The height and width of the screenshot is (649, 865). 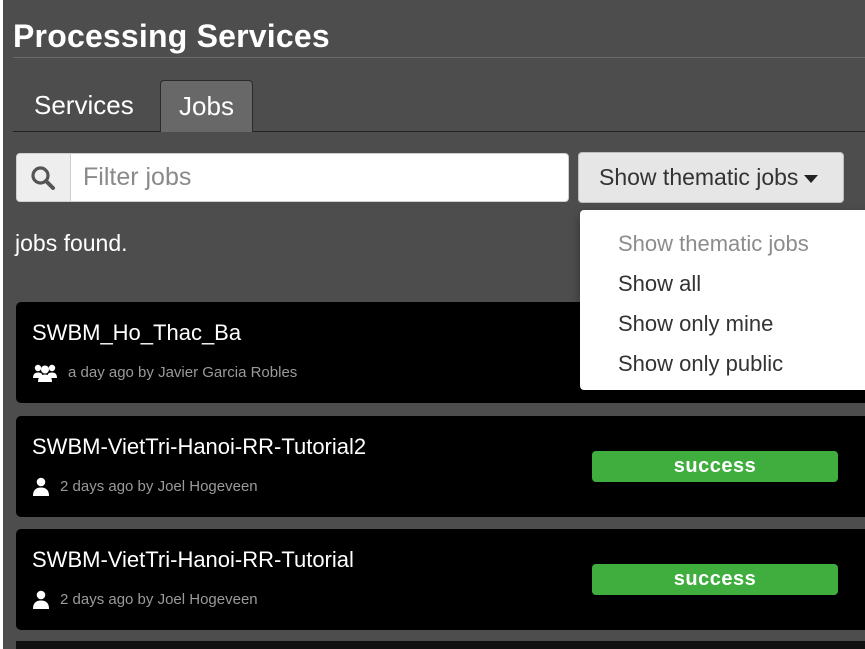 I want to click on group-icon, so click(x=45, y=373).